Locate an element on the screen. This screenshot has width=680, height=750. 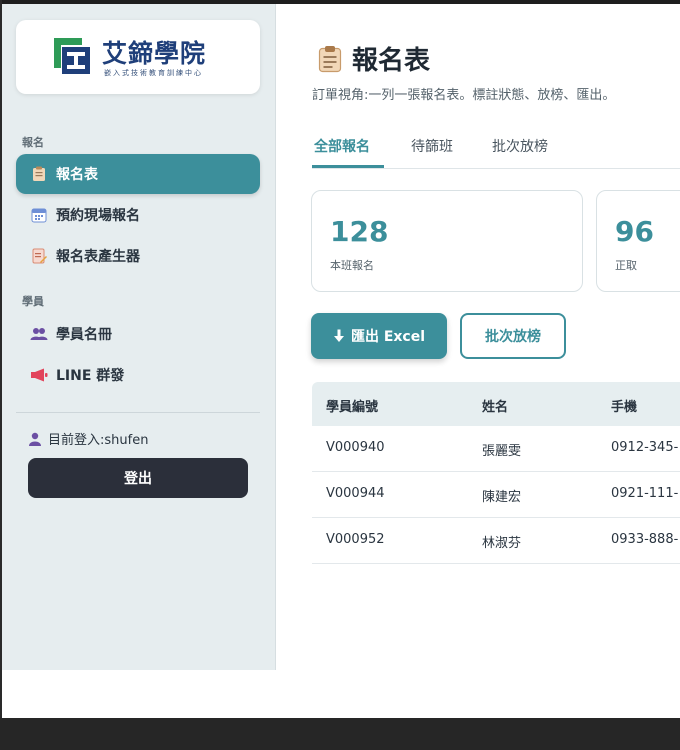
brand-logo: 艾鍗學院 嵌入式技術教育訓練中心 is located at coordinates (138, 57).